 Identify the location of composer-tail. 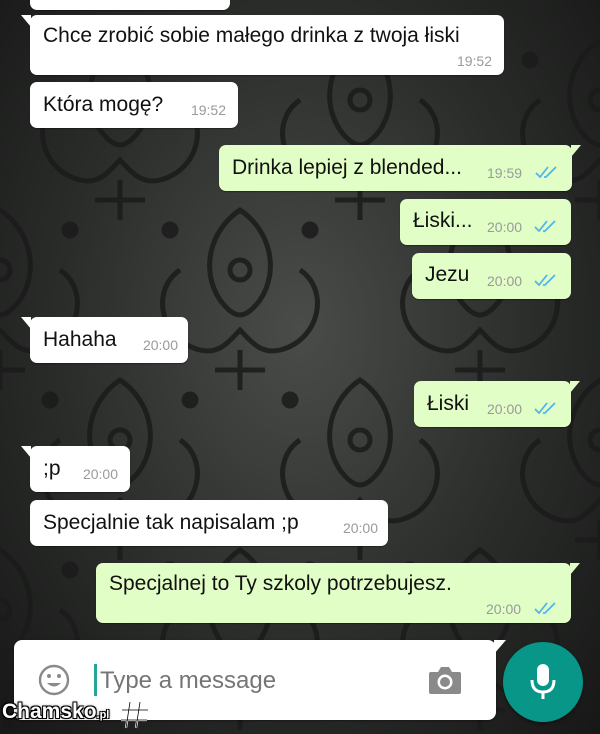
(500, 647).